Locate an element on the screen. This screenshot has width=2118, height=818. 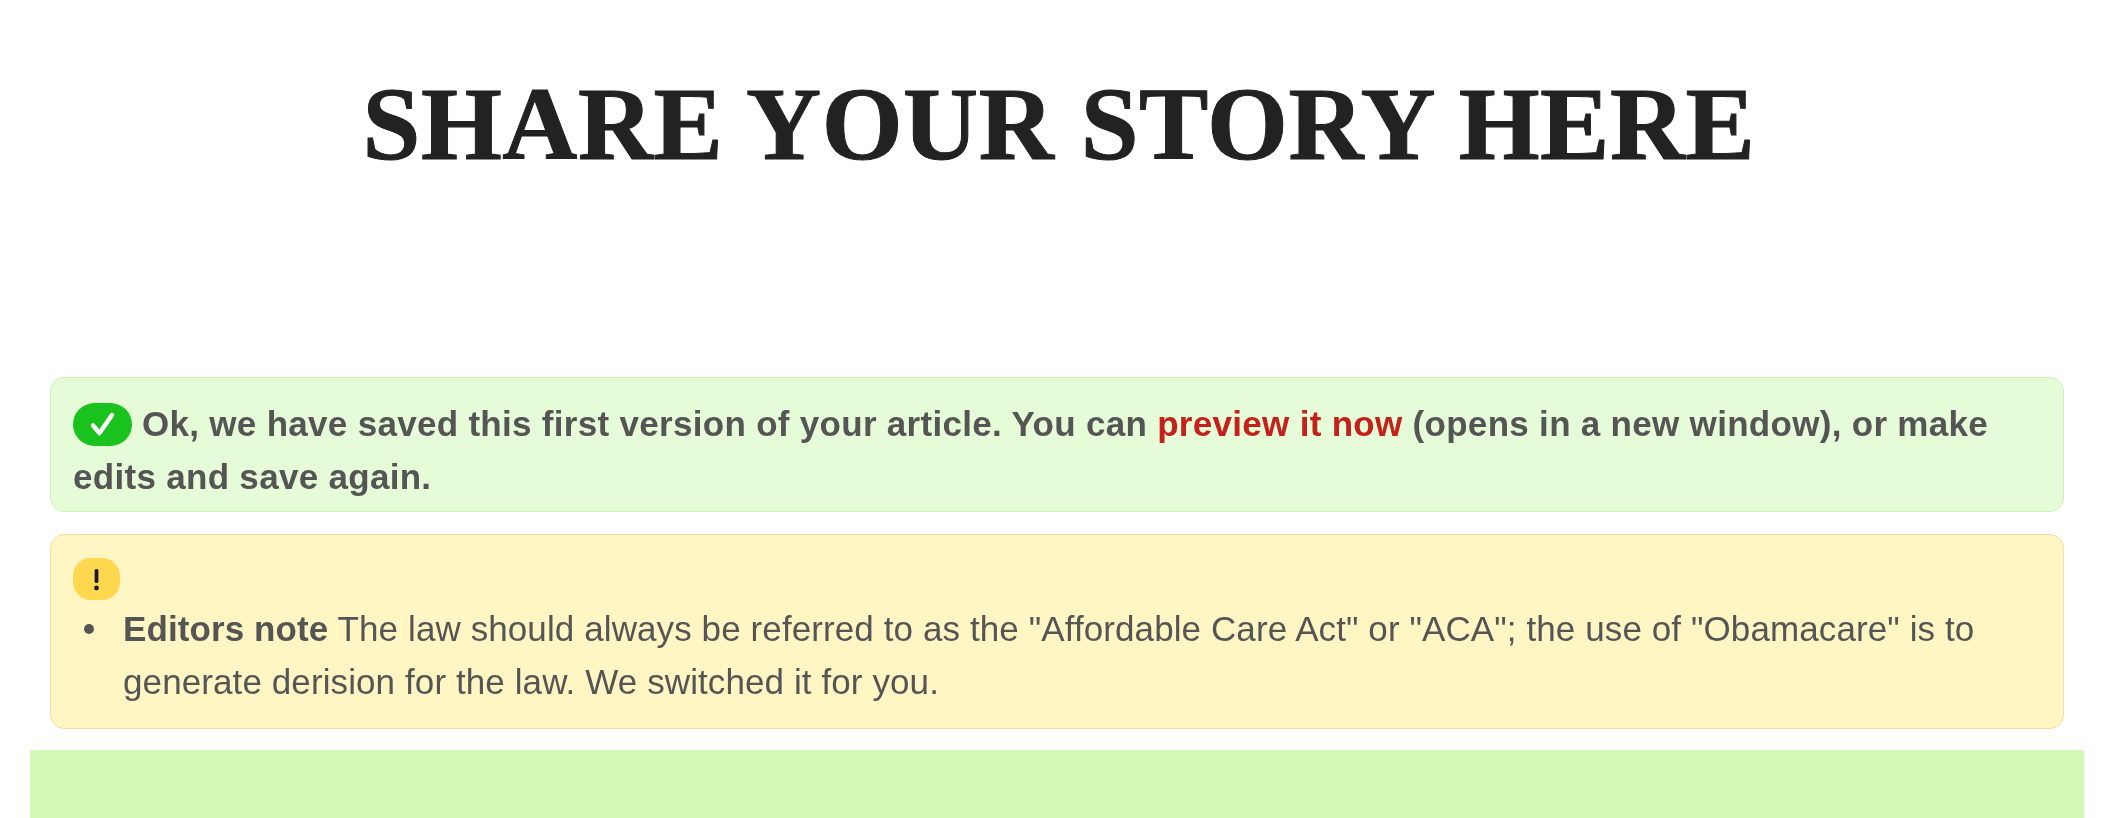
bullet-icon is located at coordinates (89, 629).